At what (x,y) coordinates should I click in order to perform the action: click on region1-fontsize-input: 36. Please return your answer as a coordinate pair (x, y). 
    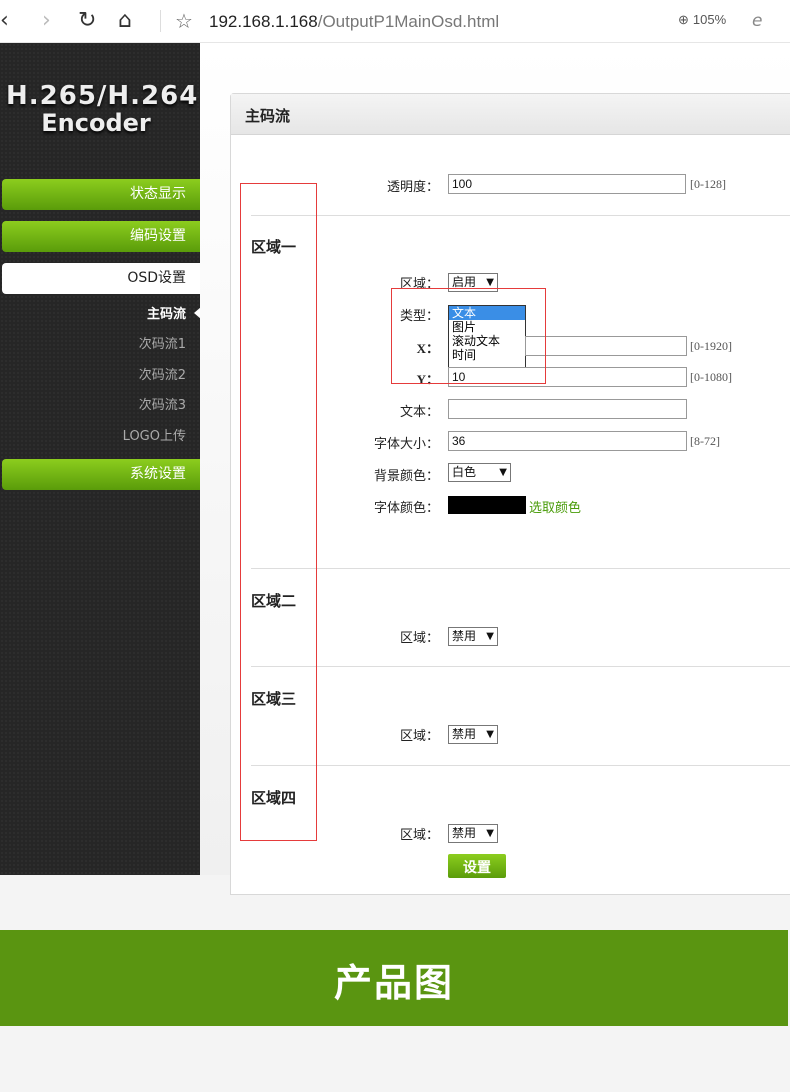
    Looking at the image, I should click on (567, 441).